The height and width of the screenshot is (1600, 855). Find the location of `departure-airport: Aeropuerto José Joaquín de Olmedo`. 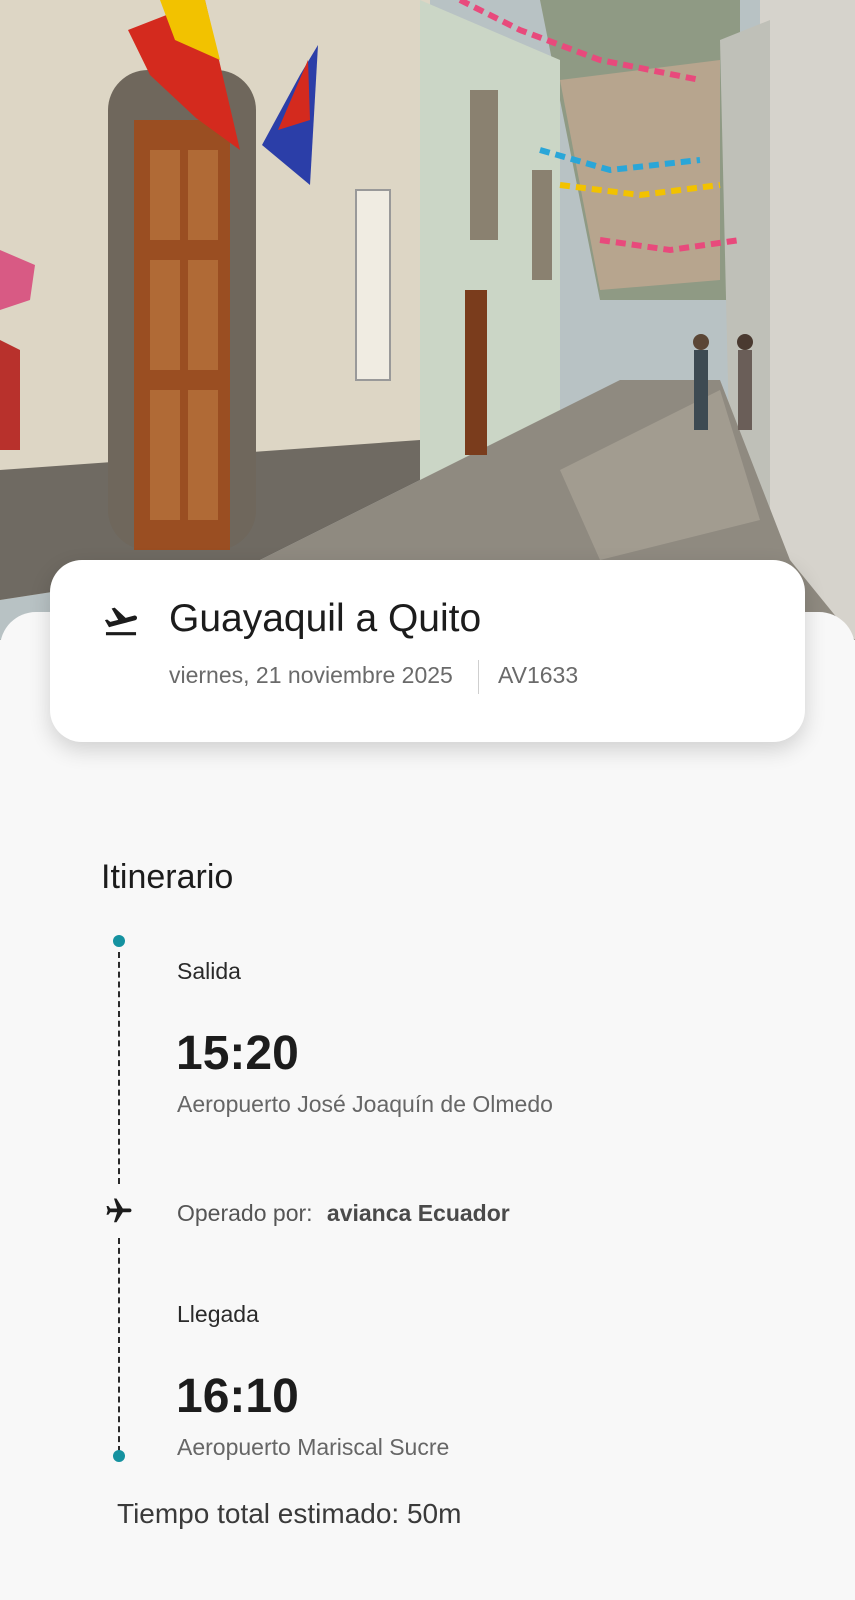

departure-airport: Aeropuerto José Joaquín de Olmedo is located at coordinates (365, 1104).